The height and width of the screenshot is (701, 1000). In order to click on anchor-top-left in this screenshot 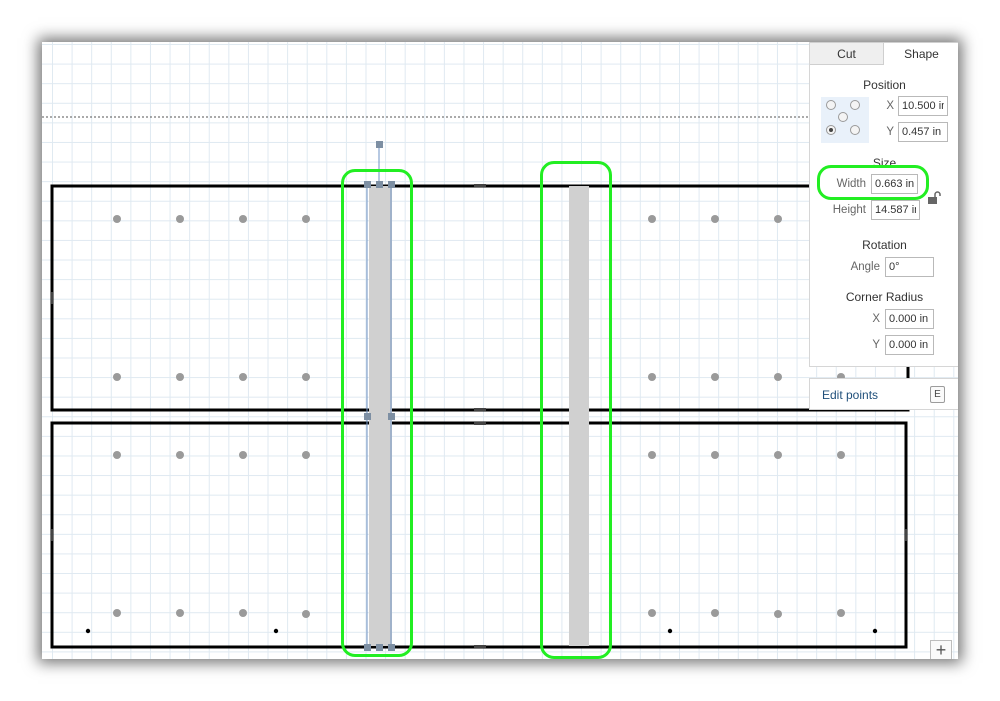, I will do `click(831, 105)`.